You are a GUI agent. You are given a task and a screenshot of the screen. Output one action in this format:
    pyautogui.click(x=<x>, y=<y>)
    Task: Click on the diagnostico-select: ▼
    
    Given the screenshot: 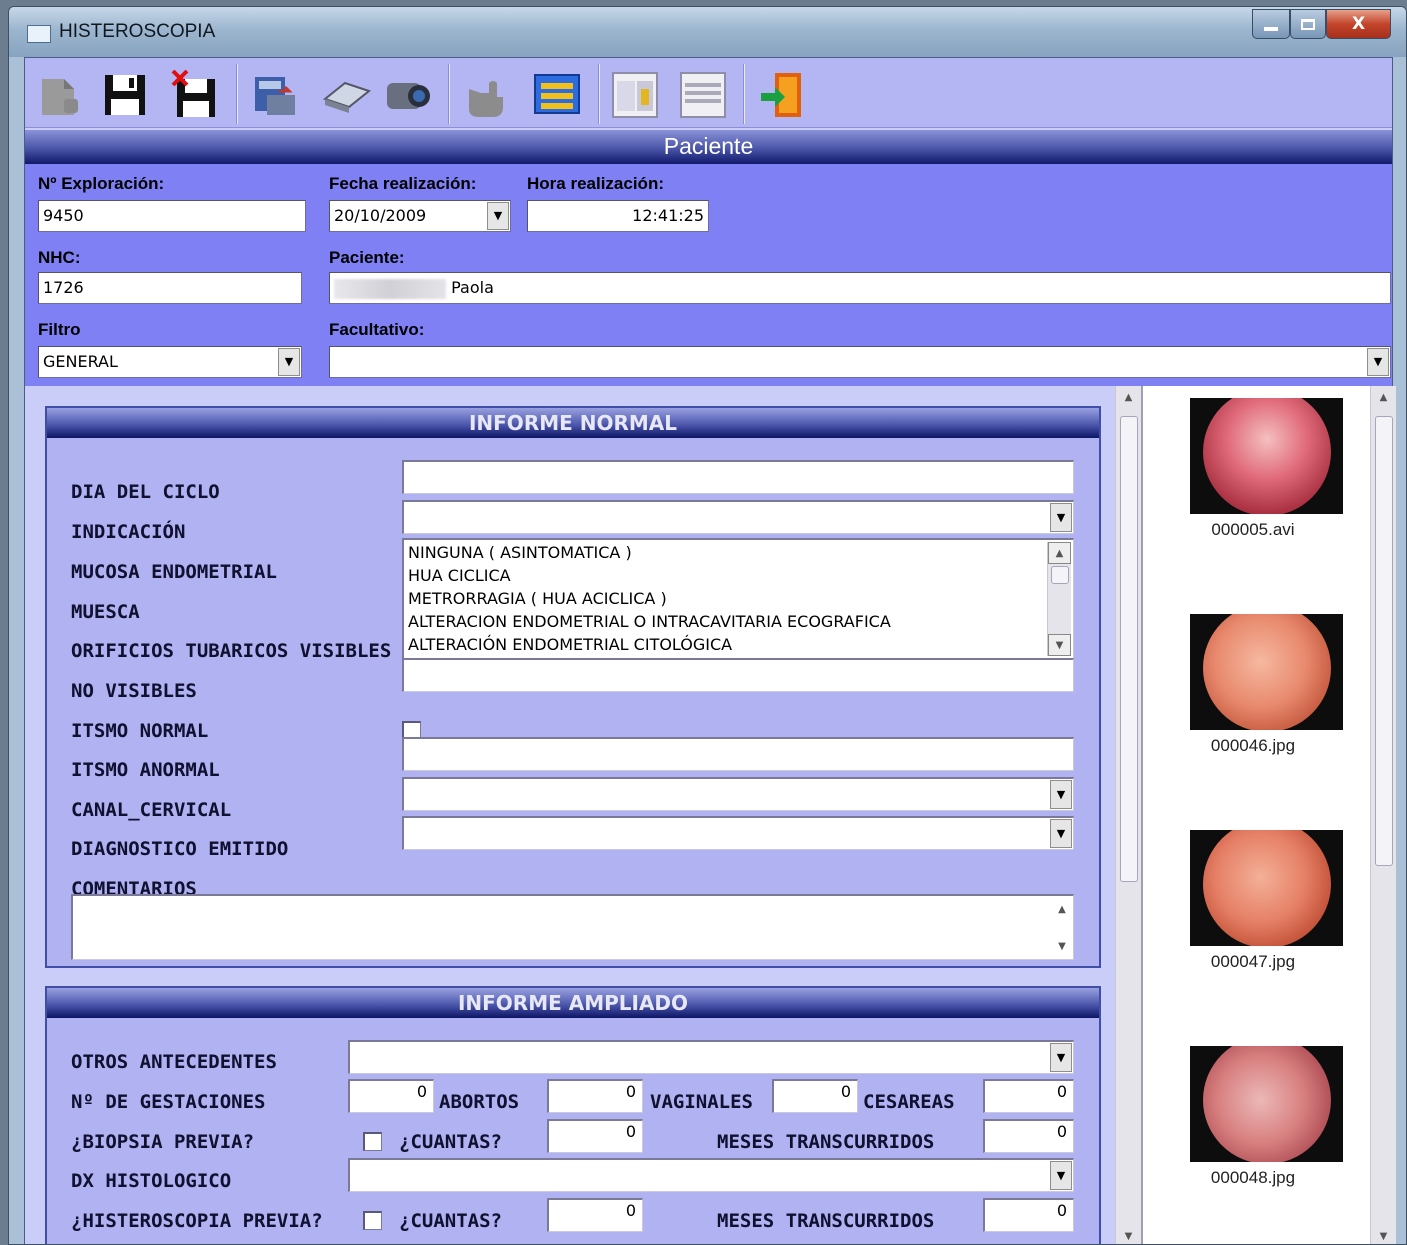 What is the action you would take?
    pyautogui.click(x=738, y=833)
    